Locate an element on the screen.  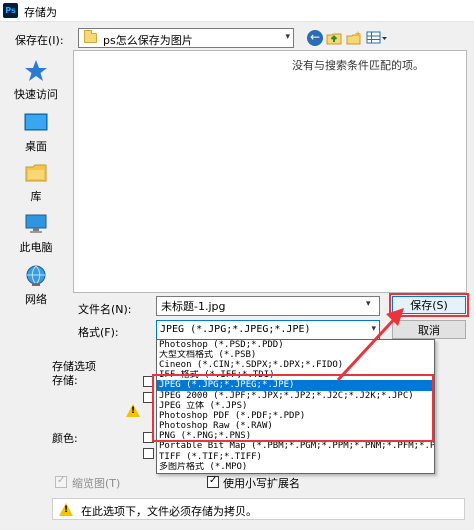
back-icon: ← is located at coordinates (315, 38).